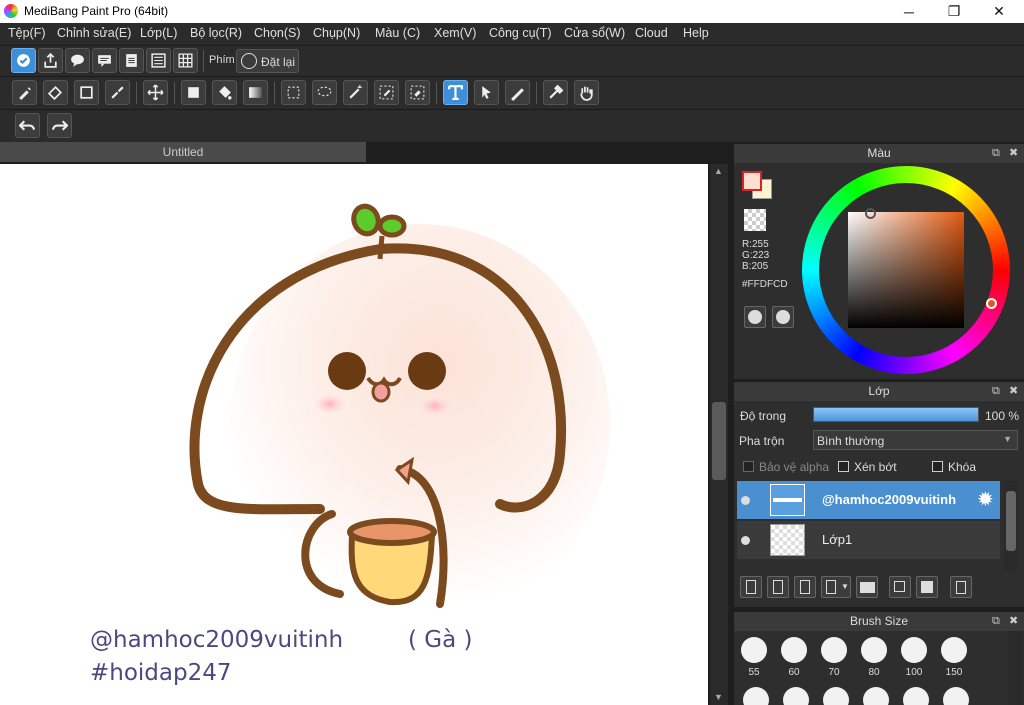 The width and height of the screenshot is (1024, 705). What do you see at coordinates (954, 657) in the screenshot?
I see `brush-size-item: 150` at bounding box center [954, 657].